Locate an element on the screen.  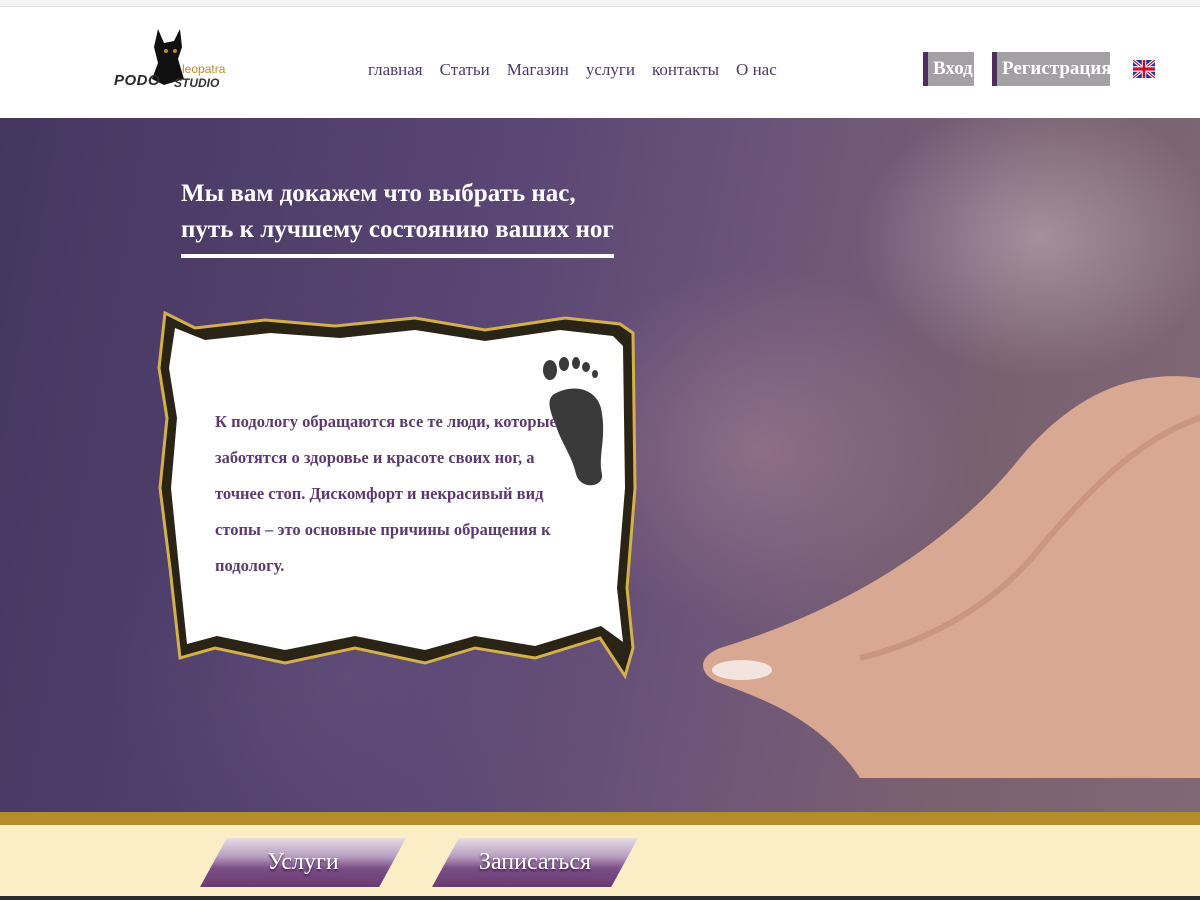
nav-item-home: главная is located at coordinates (395, 70).